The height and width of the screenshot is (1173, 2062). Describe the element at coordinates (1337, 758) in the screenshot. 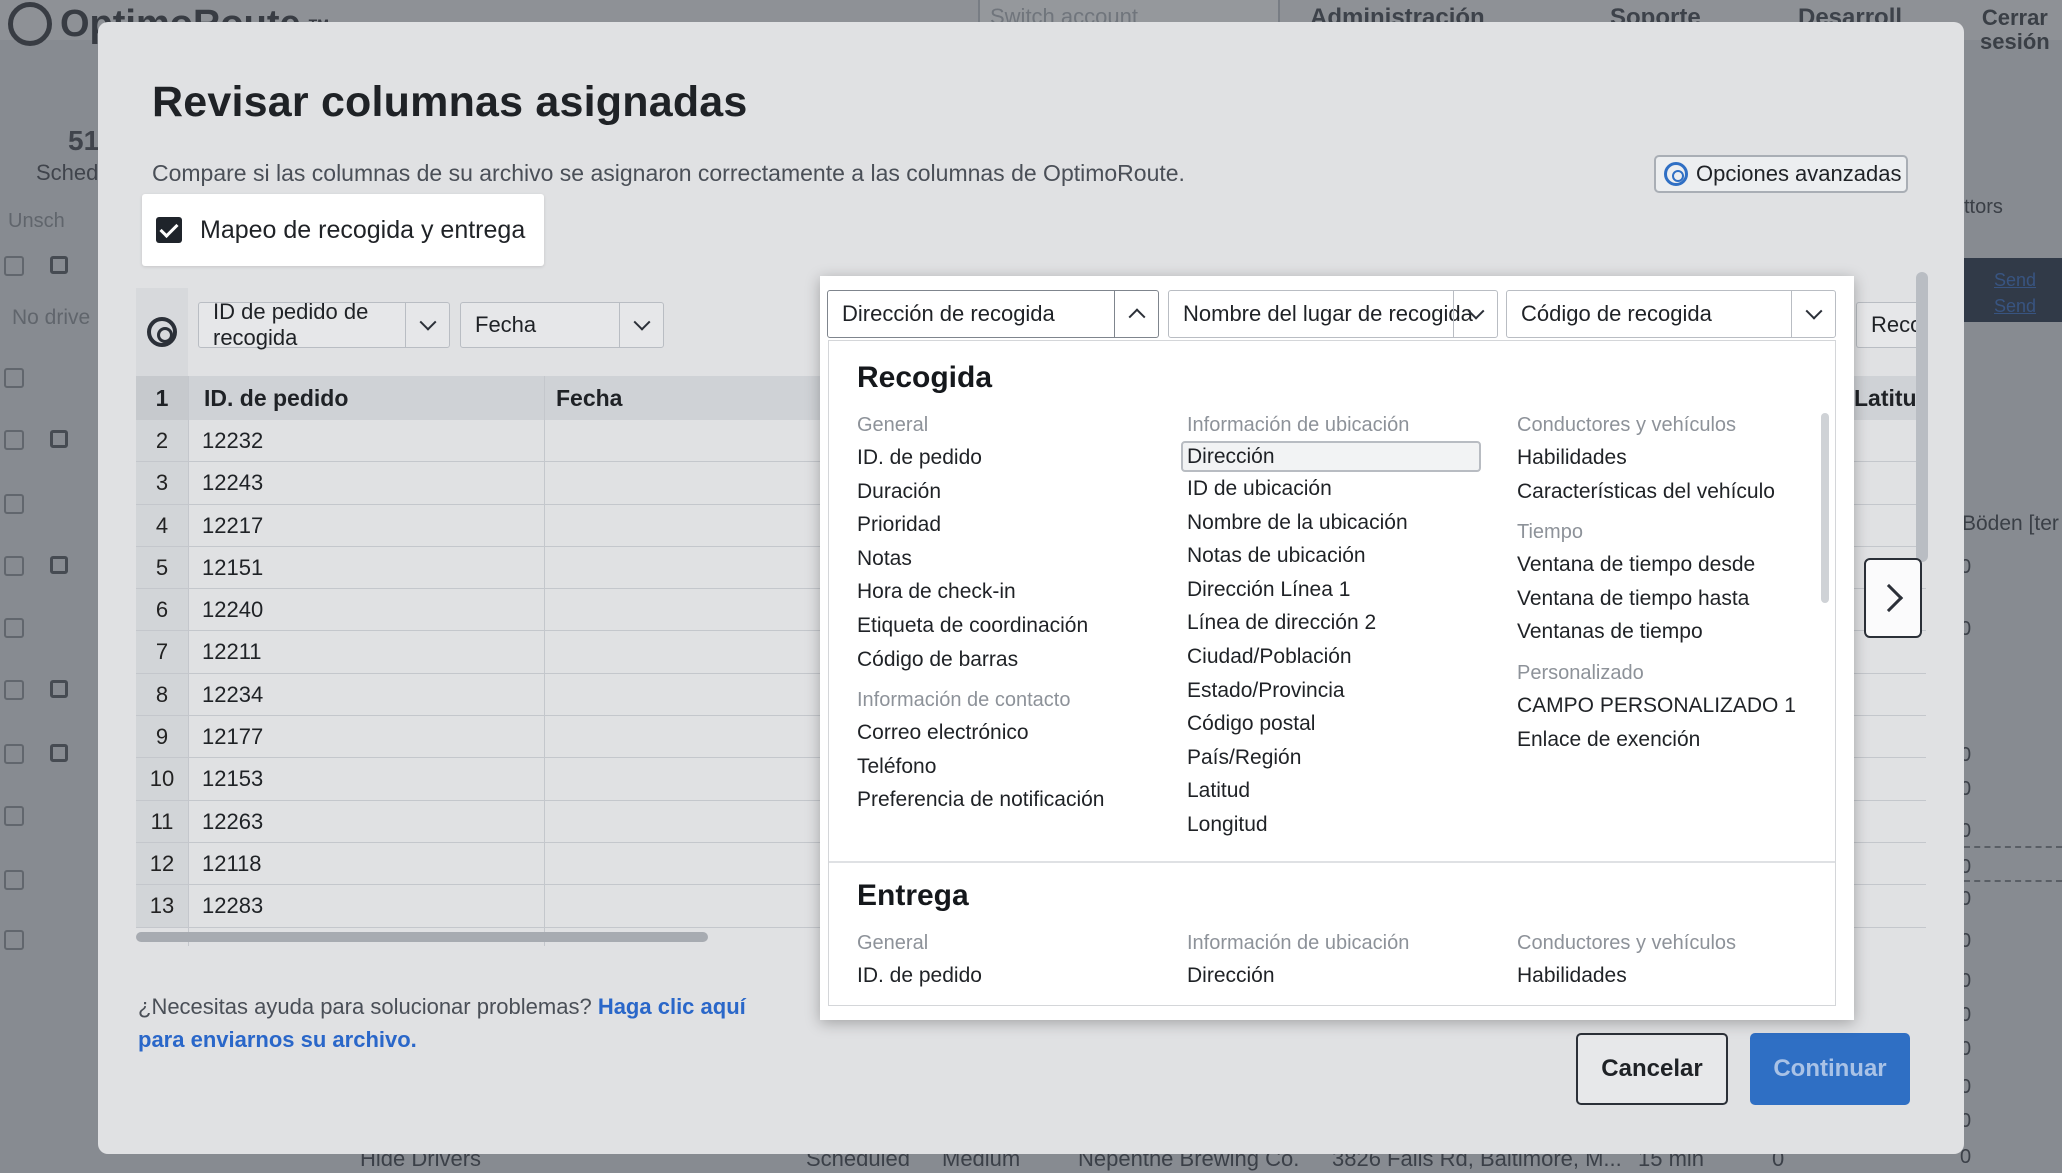

I see `option-item: País/Región` at that location.